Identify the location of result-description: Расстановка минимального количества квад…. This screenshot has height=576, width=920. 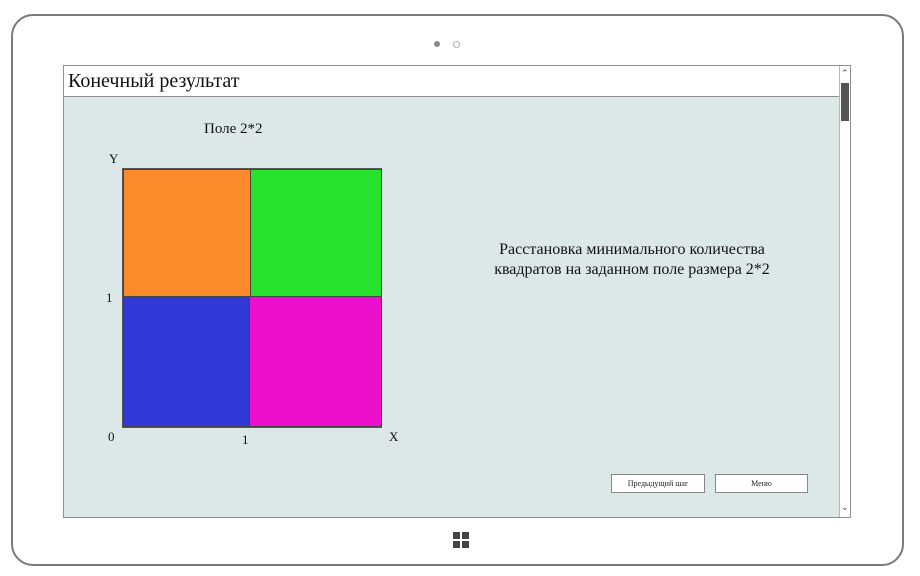
(632, 259).